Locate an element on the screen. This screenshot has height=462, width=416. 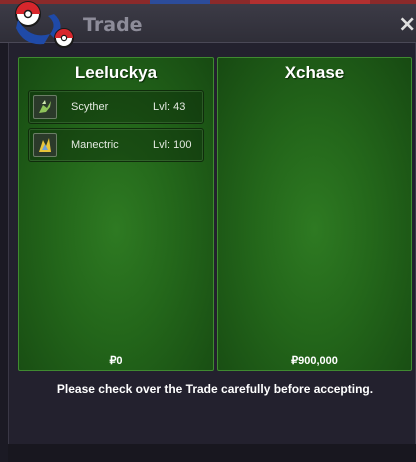
pokemon-slot-manectric: Manectric Lvl: 100 is located at coordinates (116, 145).